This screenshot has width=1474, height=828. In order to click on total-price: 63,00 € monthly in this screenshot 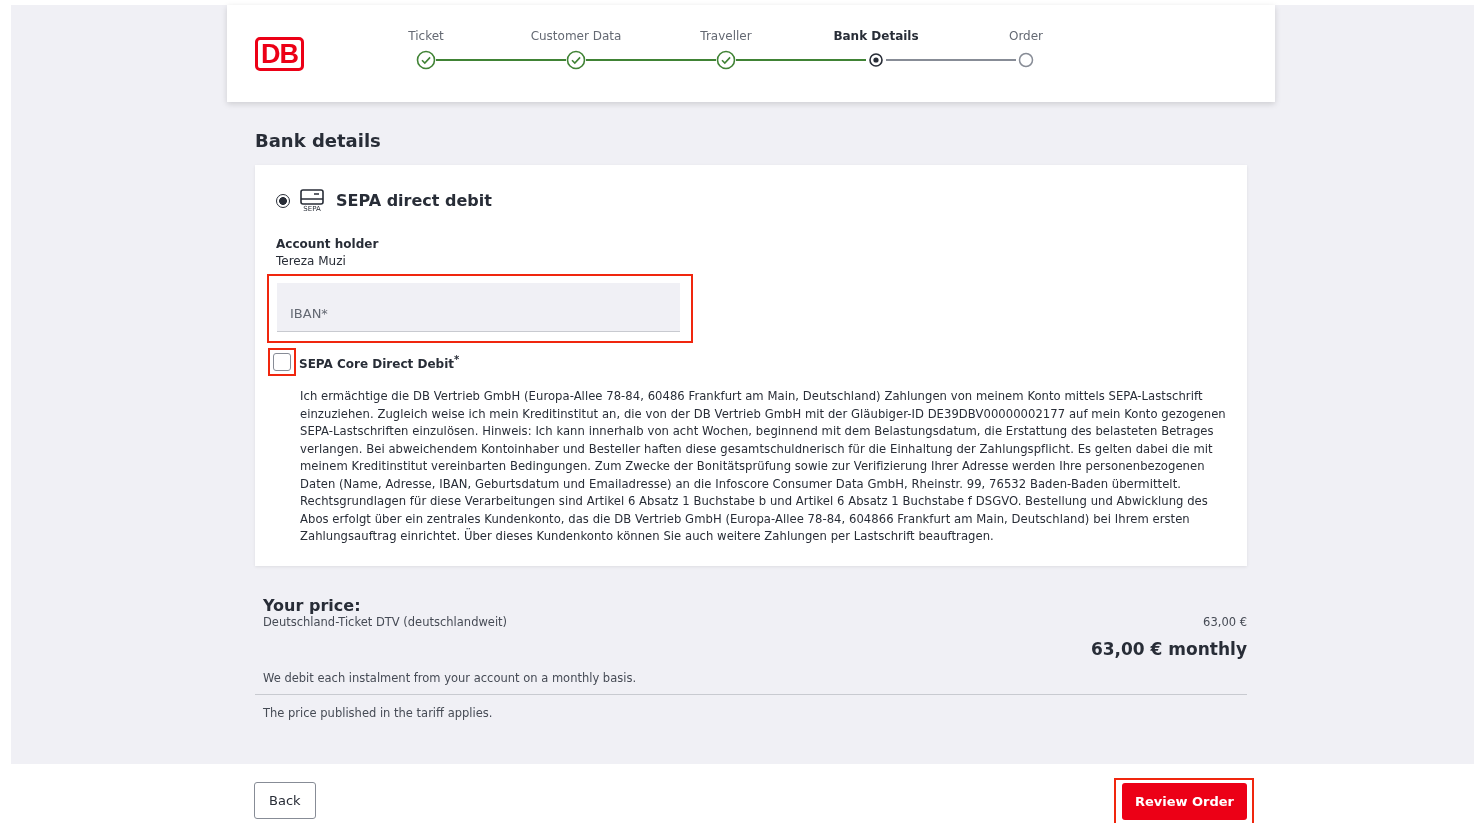, I will do `click(1168, 648)`.